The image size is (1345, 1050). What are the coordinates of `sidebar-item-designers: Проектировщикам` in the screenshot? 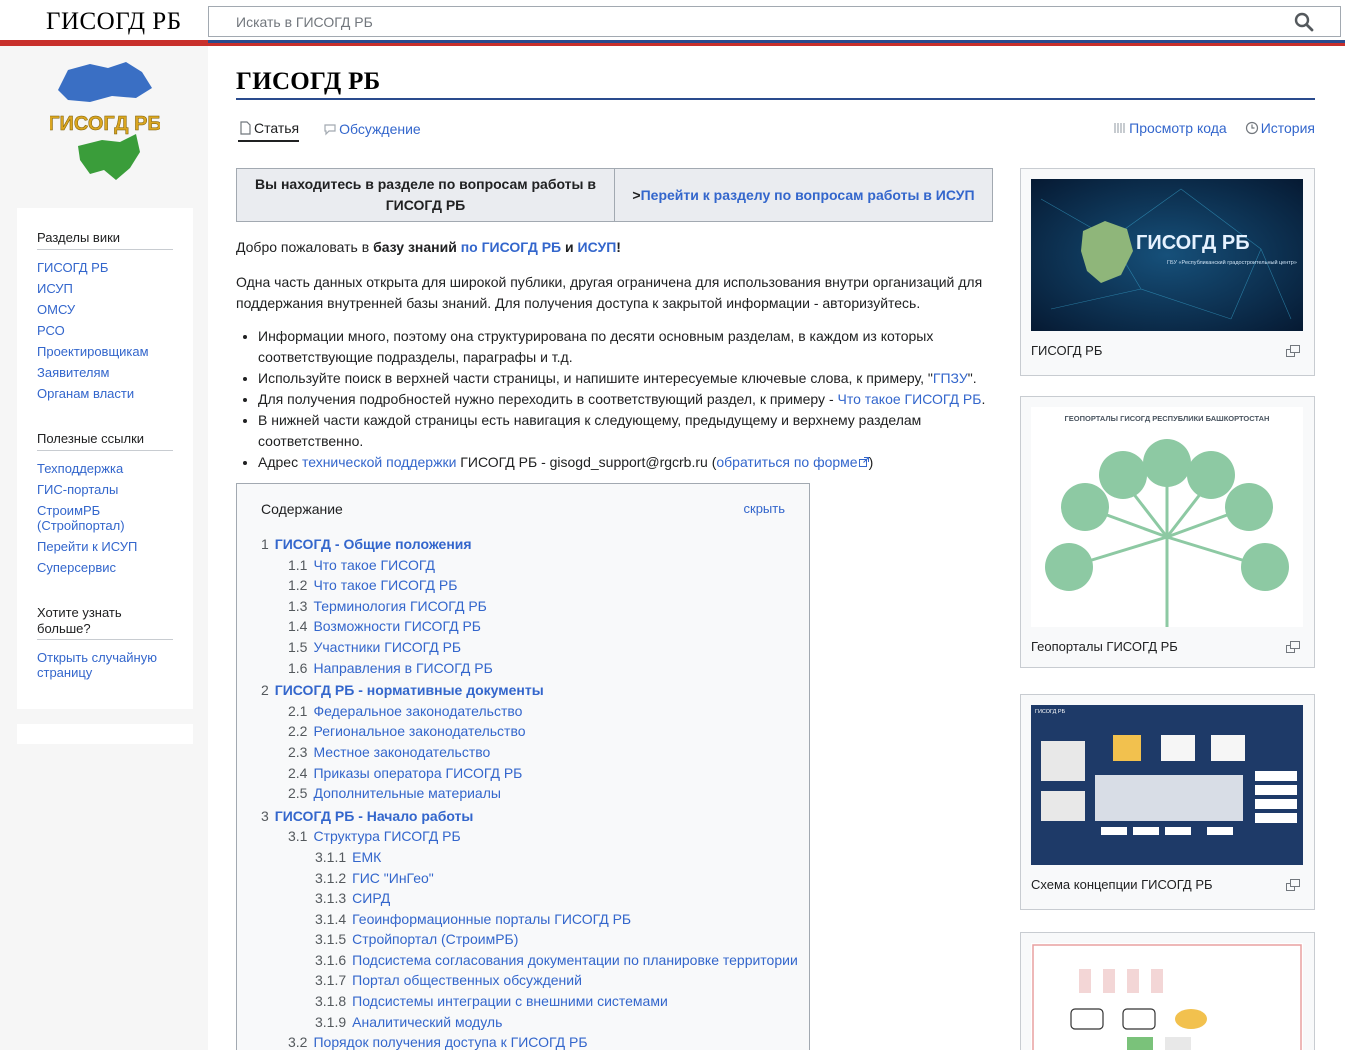 It's located at (93, 351).